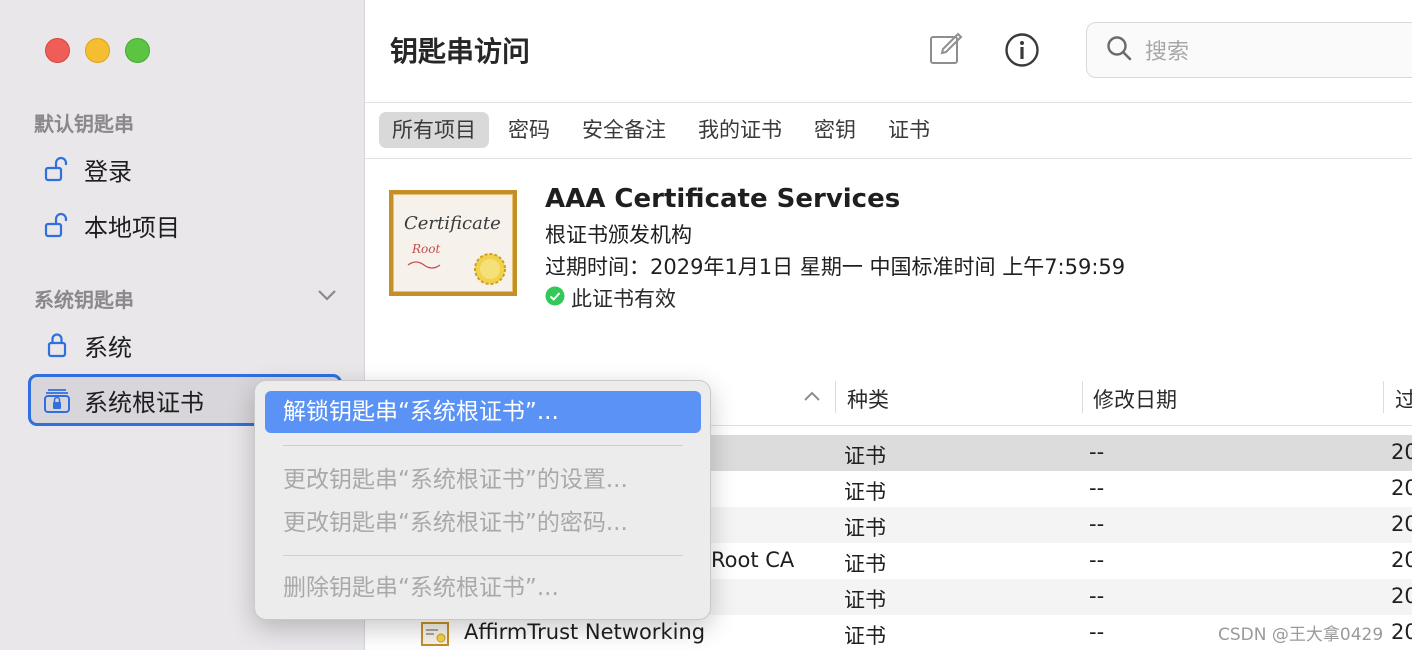  Describe the element at coordinates (57, 345) in the screenshot. I see `locked-padlock-icon` at that location.